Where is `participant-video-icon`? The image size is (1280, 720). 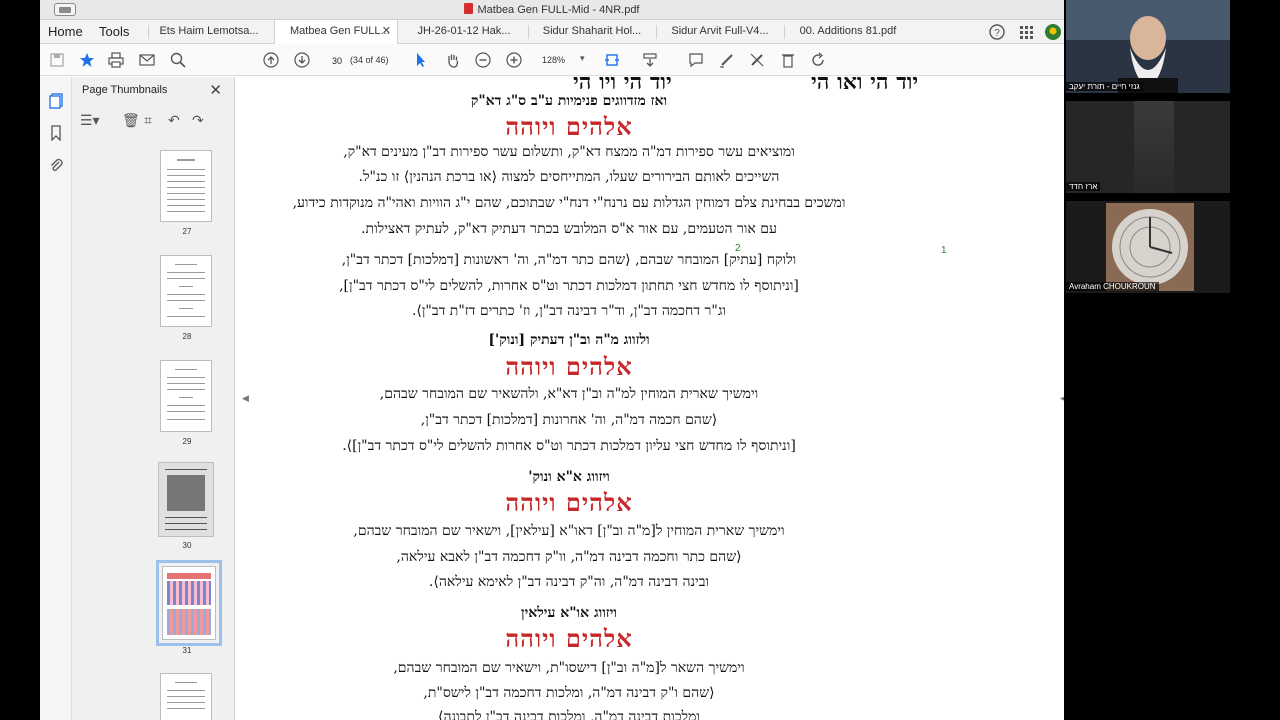
participant-video-icon is located at coordinates (1148, 46).